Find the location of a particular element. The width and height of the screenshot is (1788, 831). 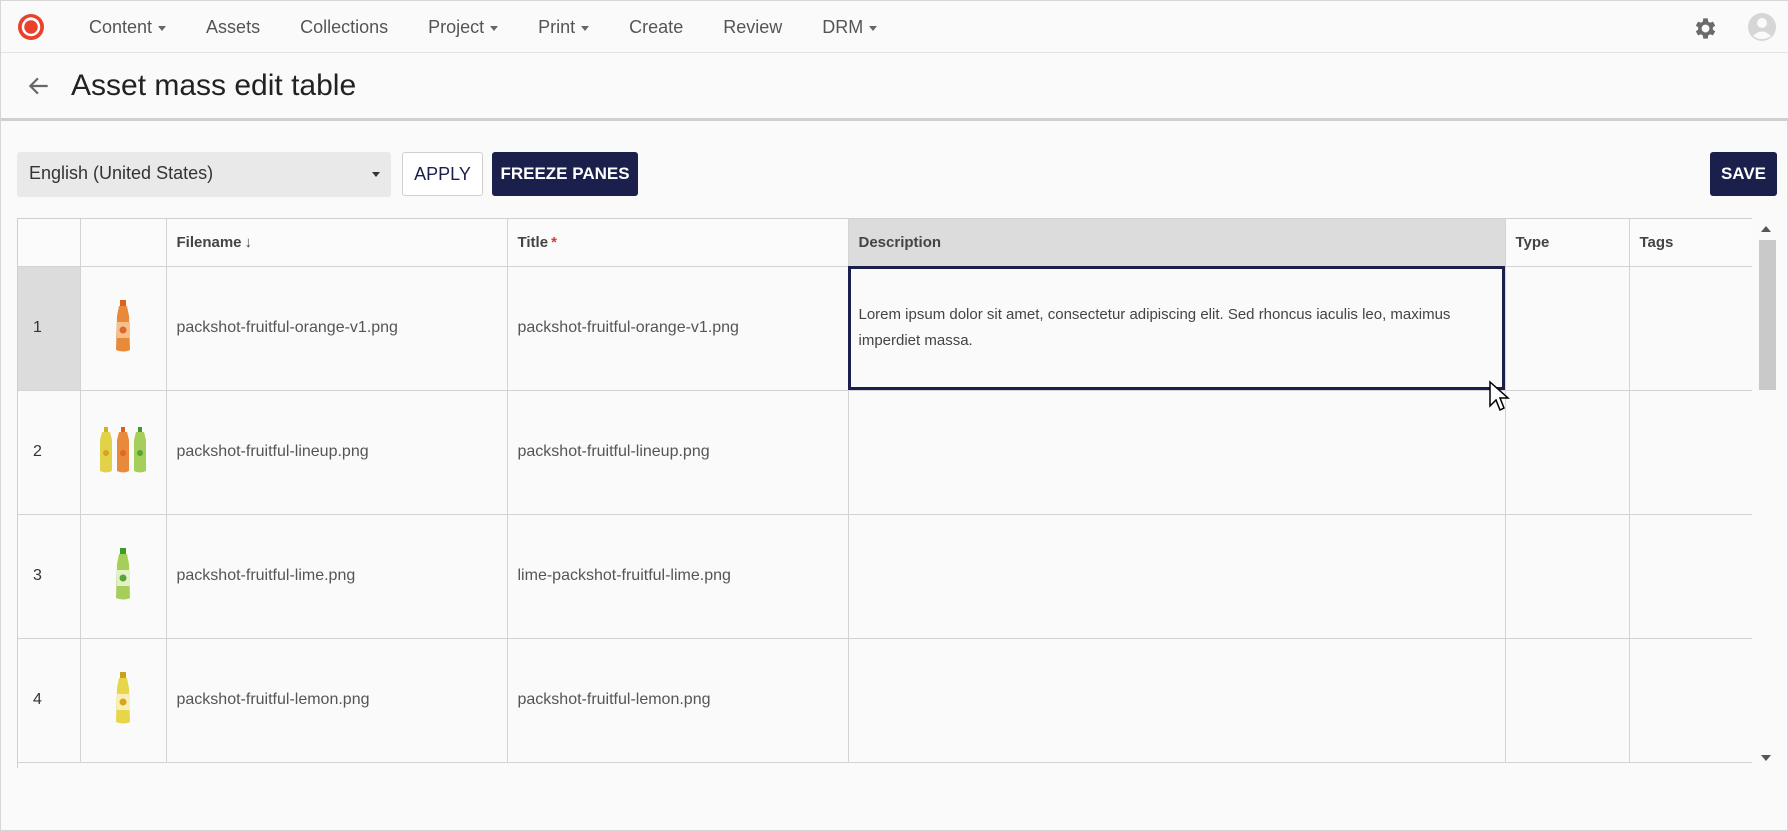

nav-label: Create is located at coordinates (656, 26).